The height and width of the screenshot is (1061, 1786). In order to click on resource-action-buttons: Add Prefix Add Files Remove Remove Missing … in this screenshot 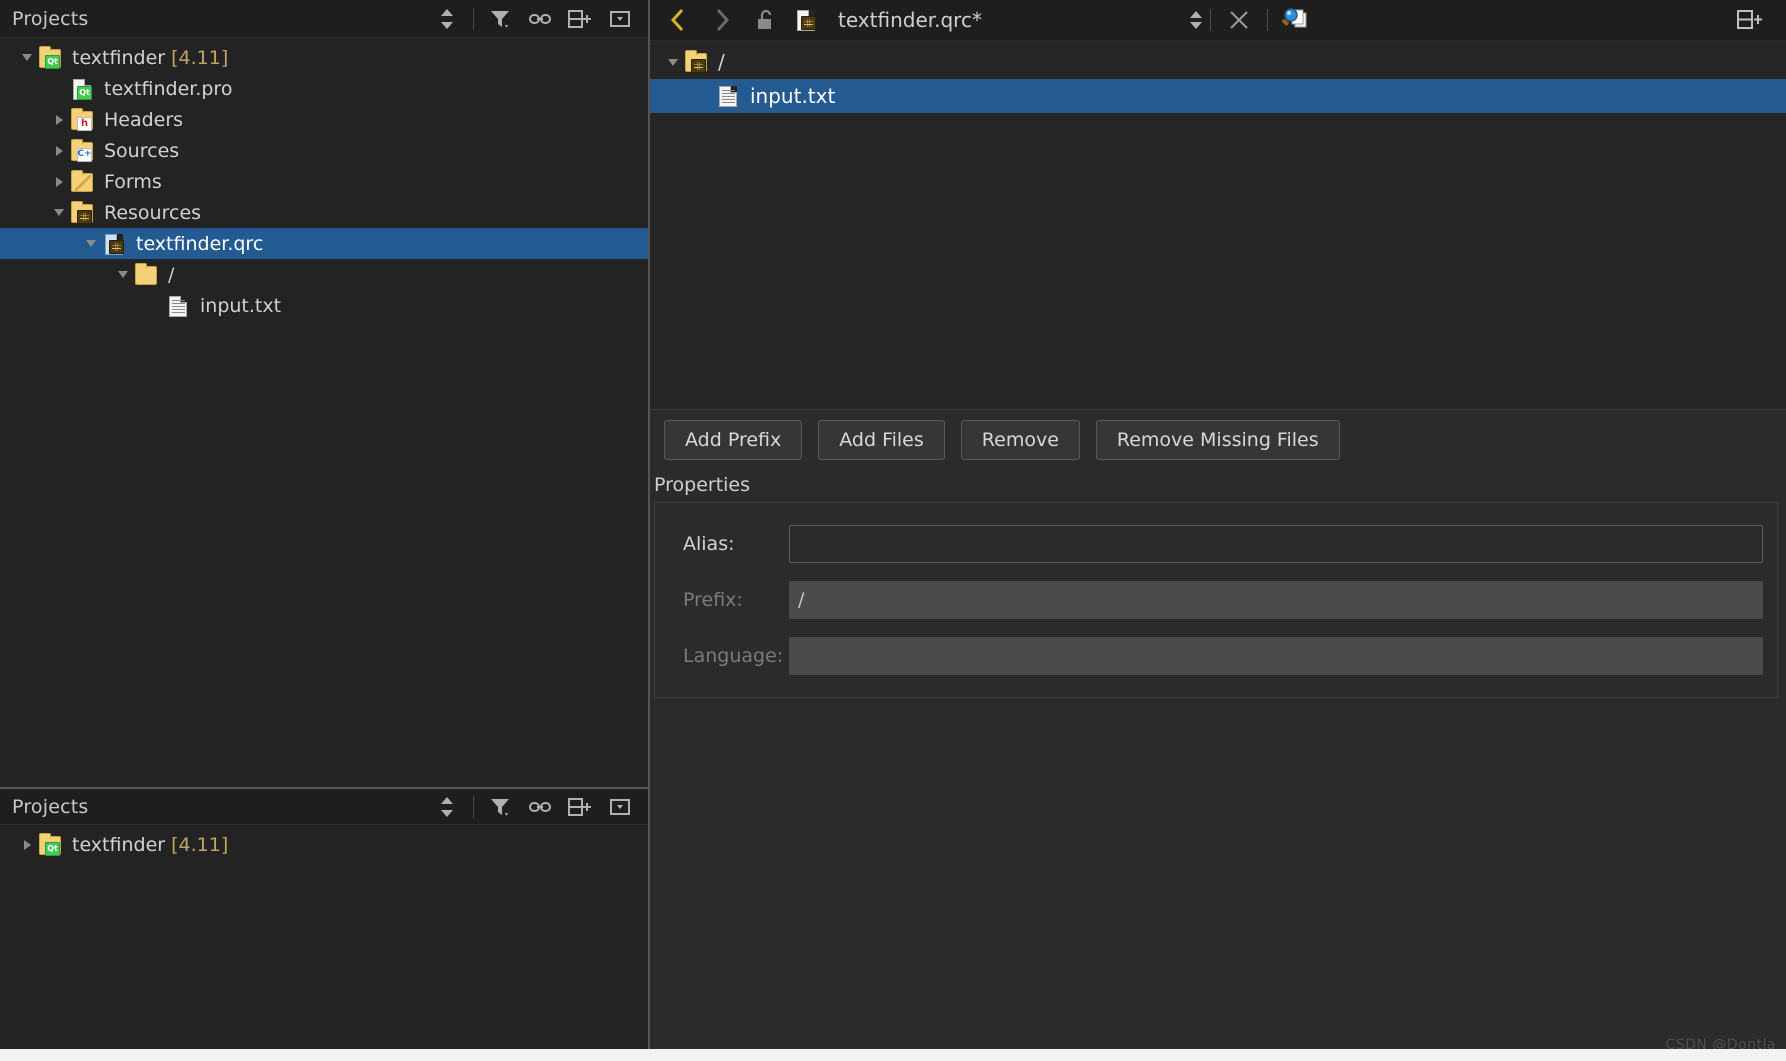, I will do `click(1218, 439)`.